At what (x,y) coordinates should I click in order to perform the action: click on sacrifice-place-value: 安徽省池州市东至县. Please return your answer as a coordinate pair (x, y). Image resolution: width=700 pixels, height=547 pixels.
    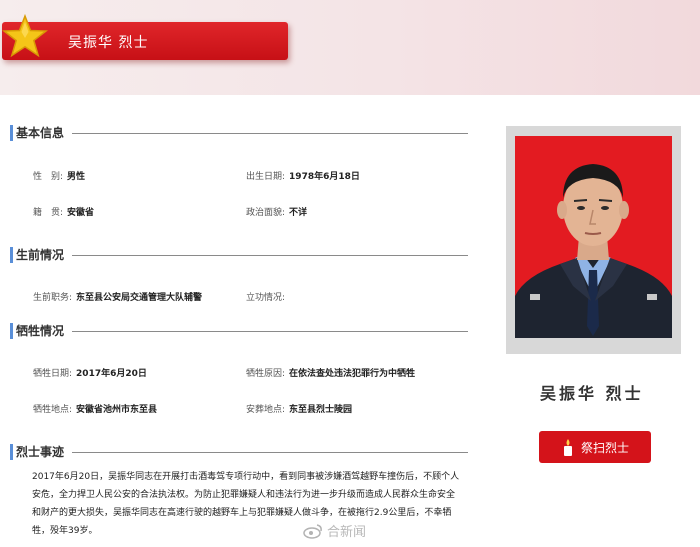
    Looking at the image, I should click on (117, 410).